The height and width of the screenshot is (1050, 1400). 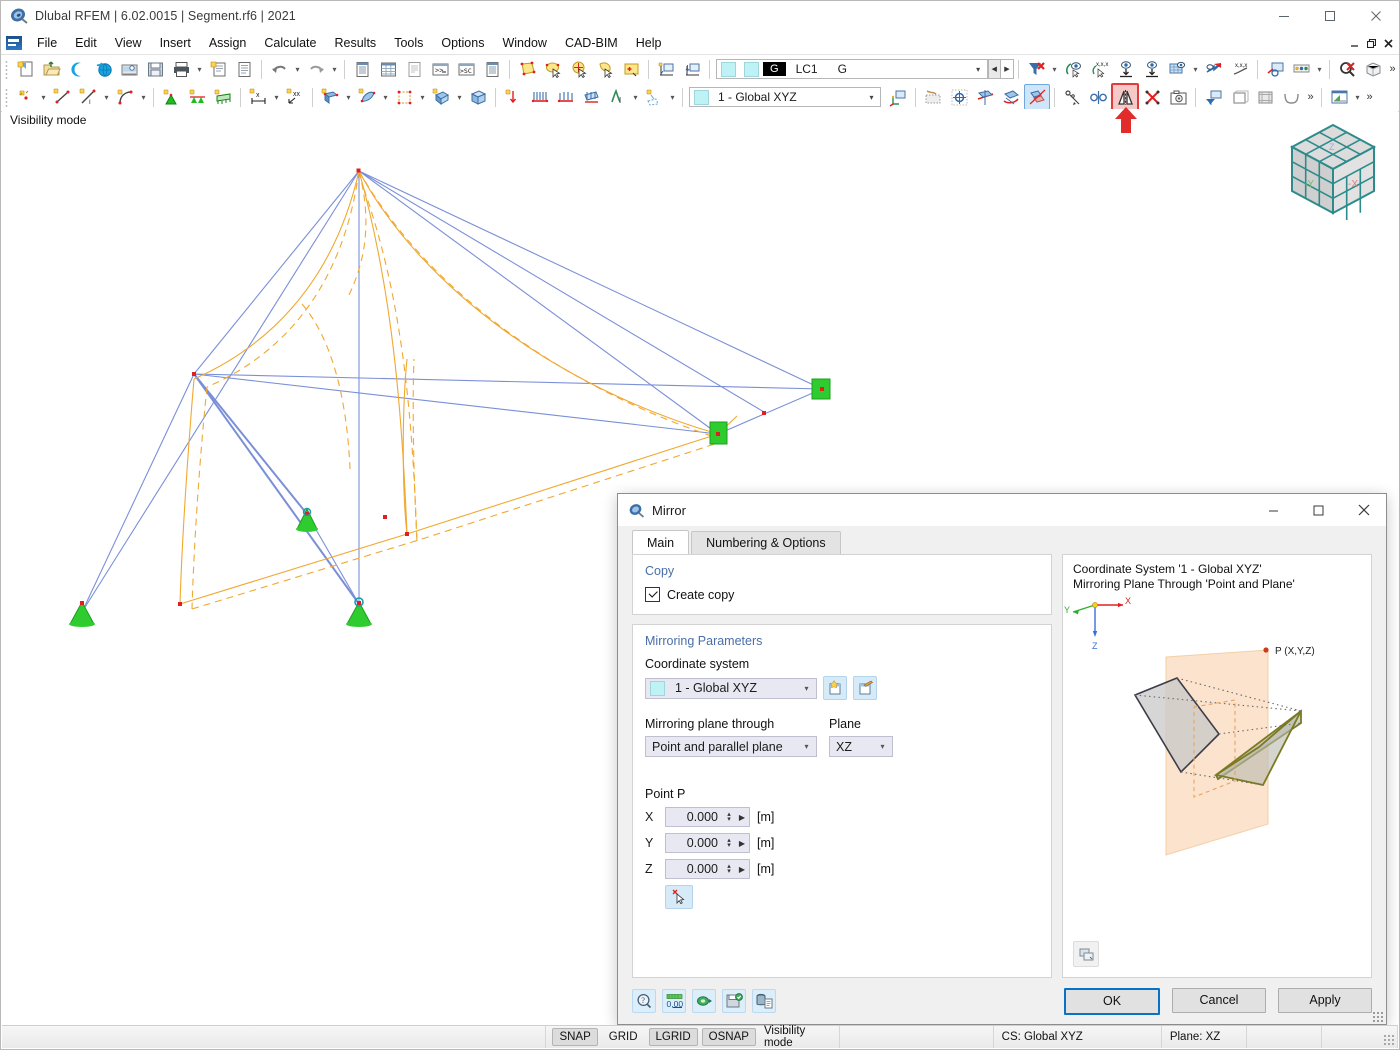 What do you see at coordinates (679, 897) in the screenshot?
I see `pick-point-cursor-icon` at bounding box center [679, 897].